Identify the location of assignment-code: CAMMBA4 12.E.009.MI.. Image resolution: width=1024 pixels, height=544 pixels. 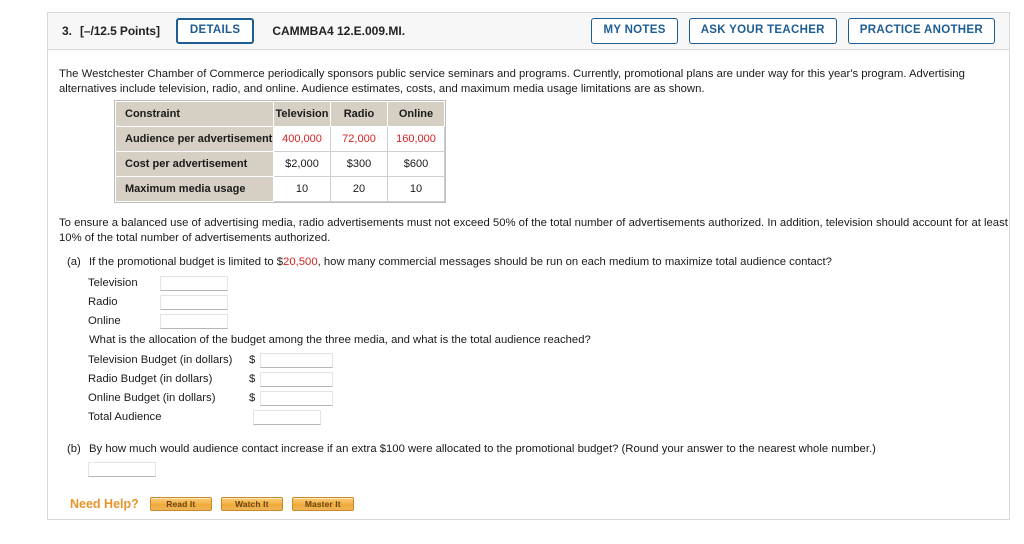
(339, 31).